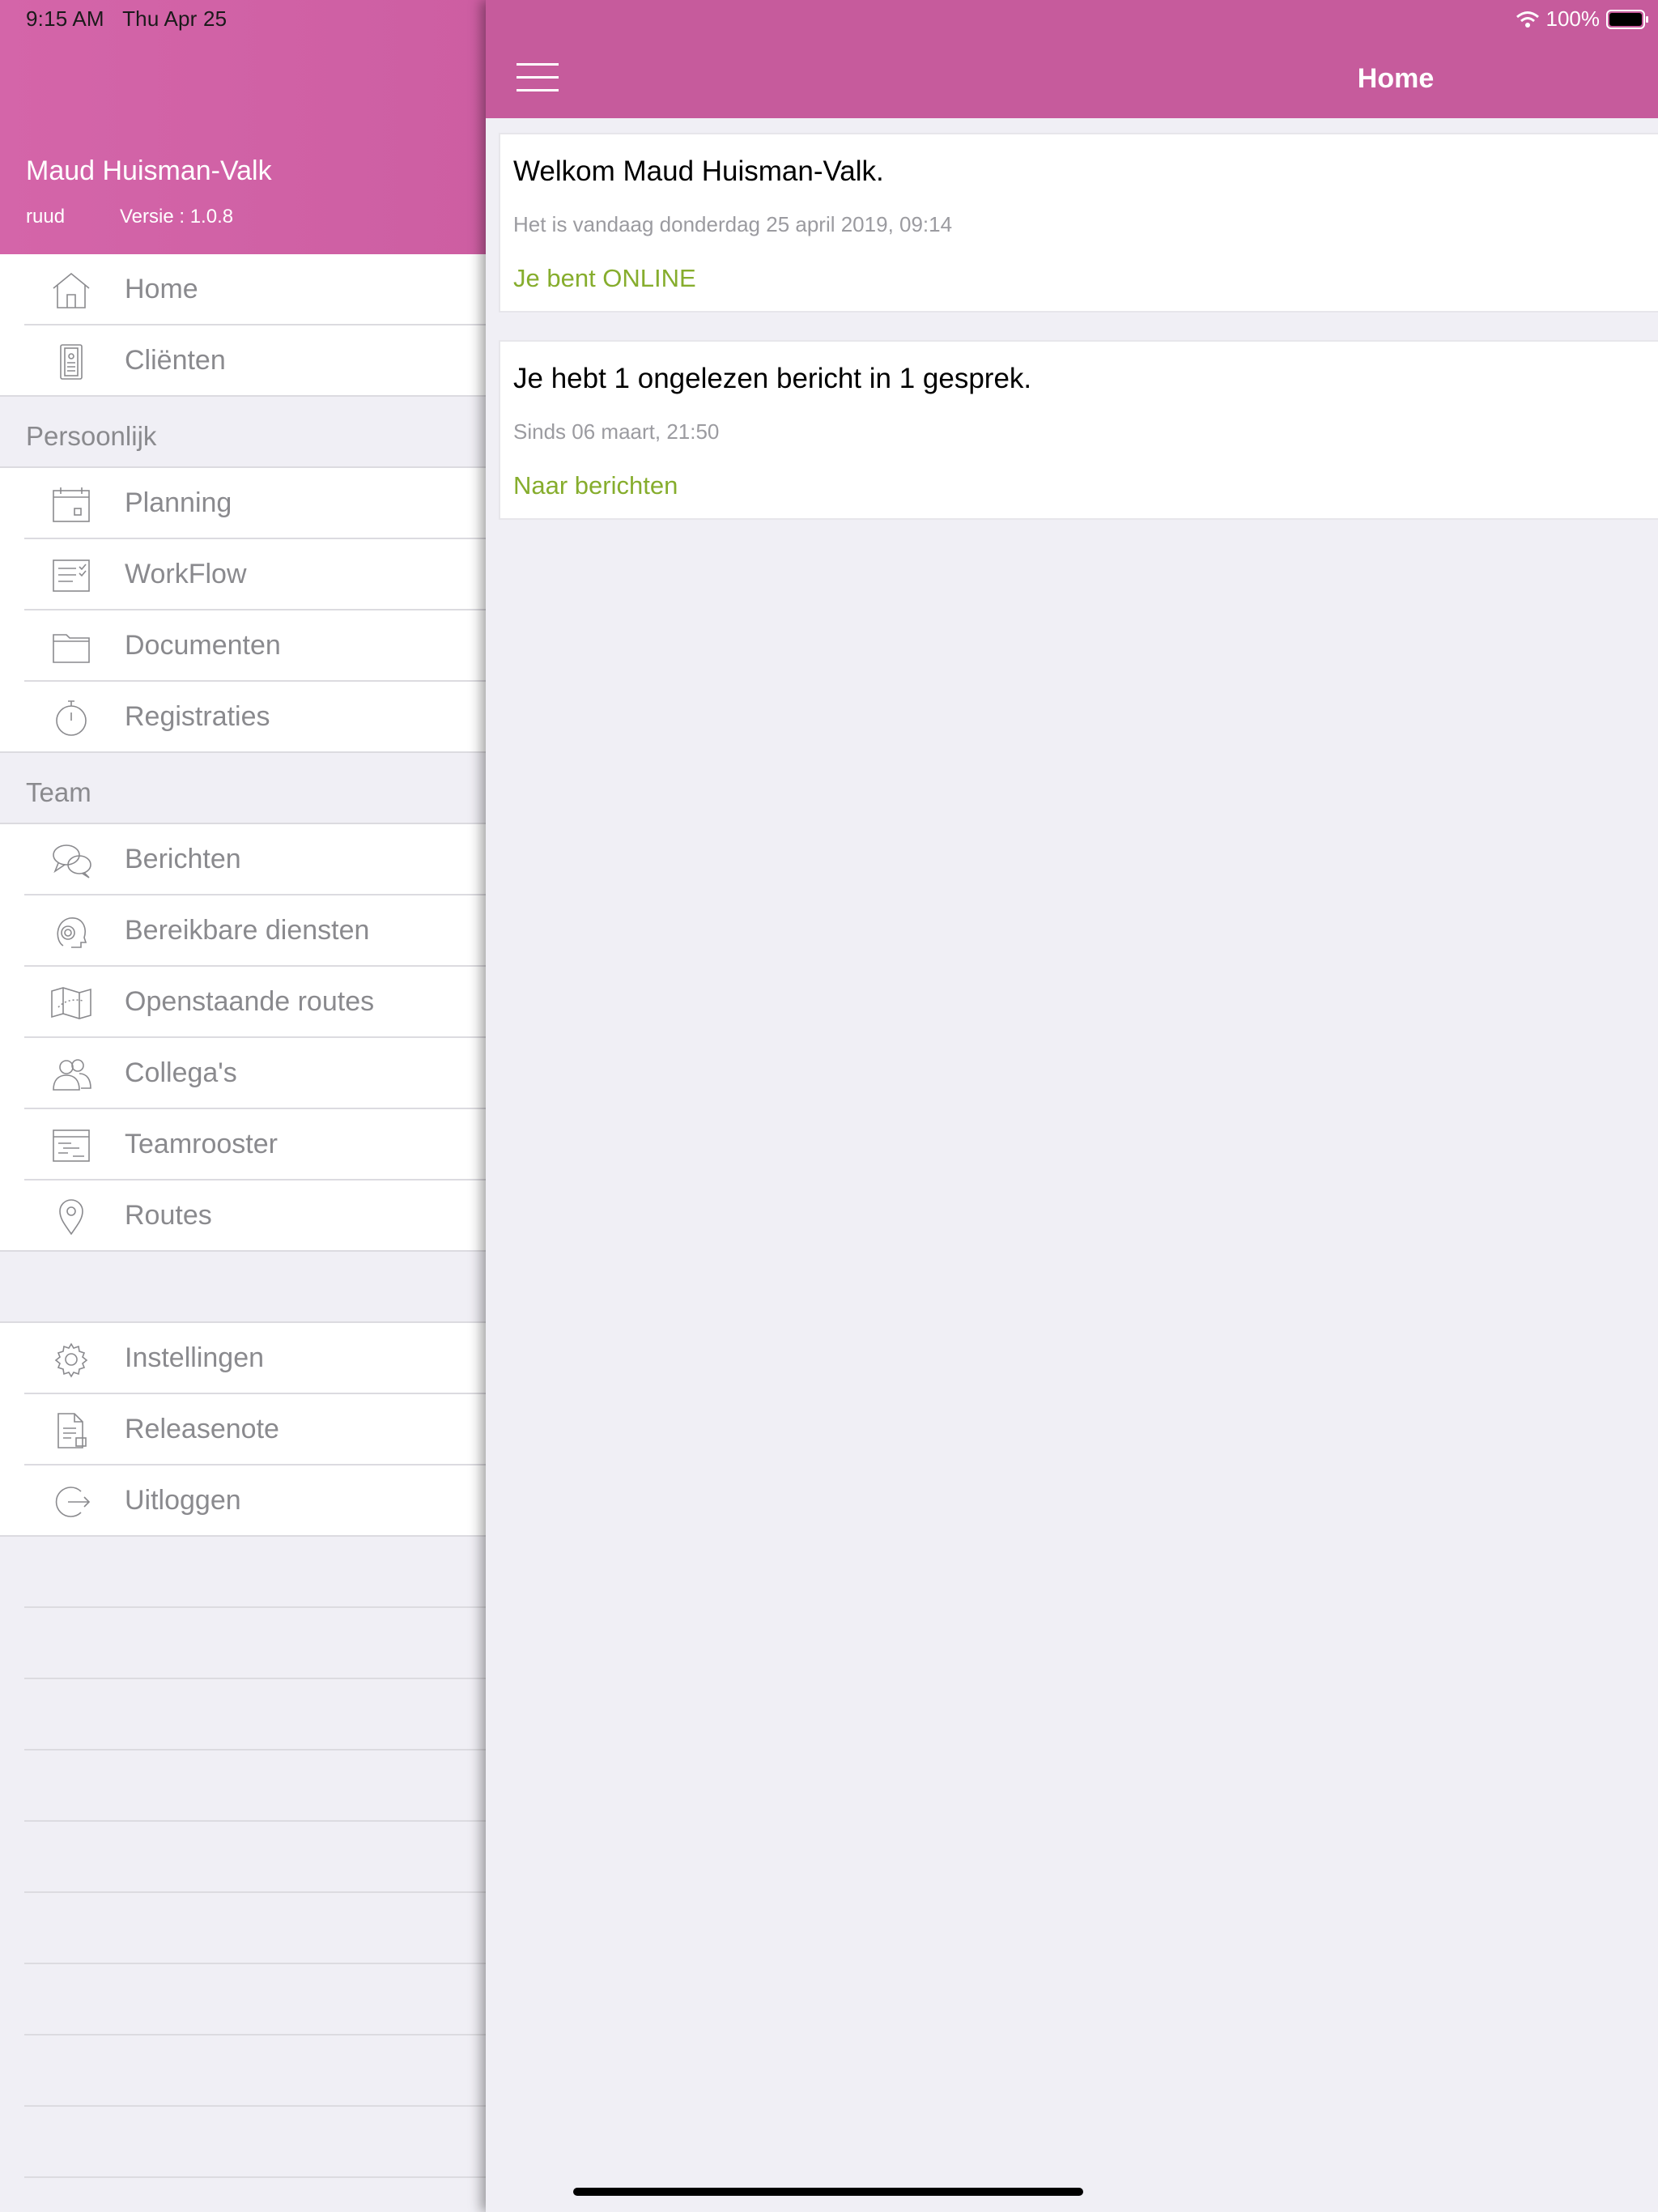  I want to click on headset-icon, so click(71, 932).